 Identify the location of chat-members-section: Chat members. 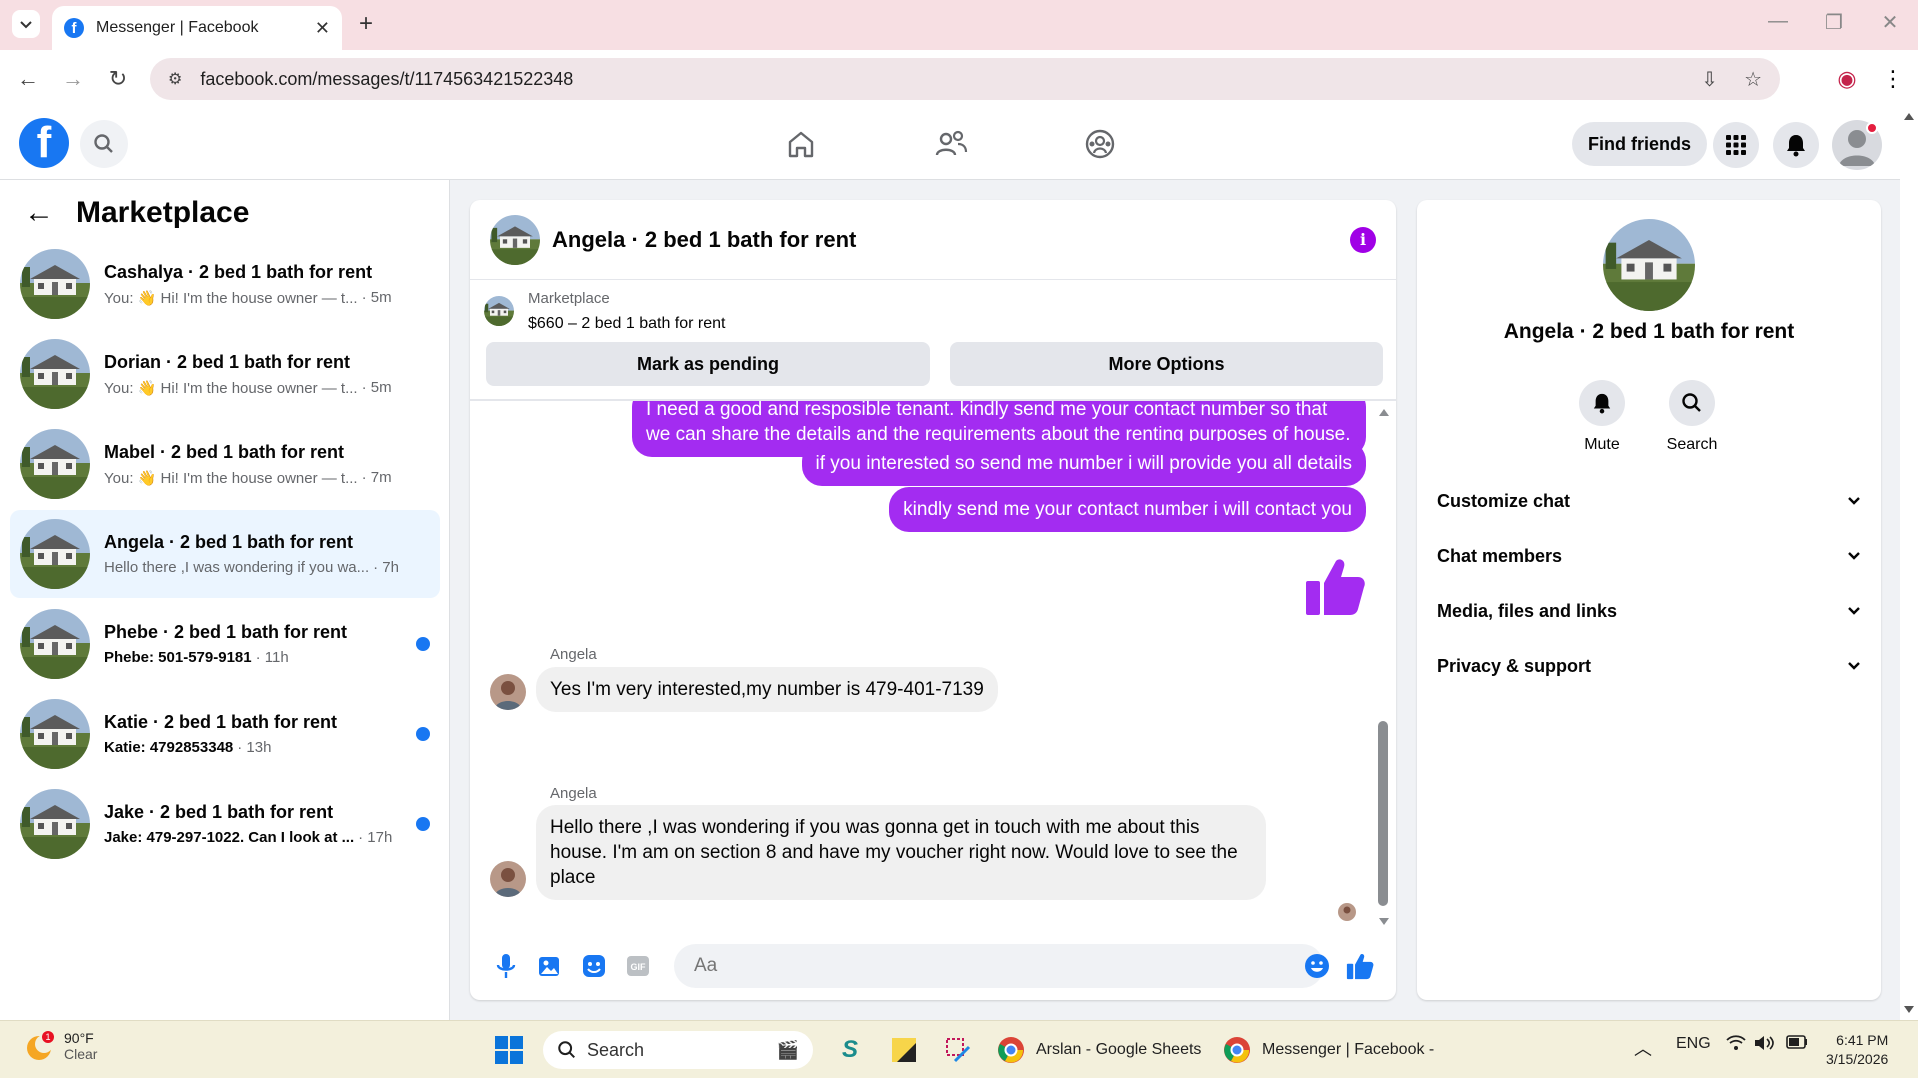
(1649, 556).